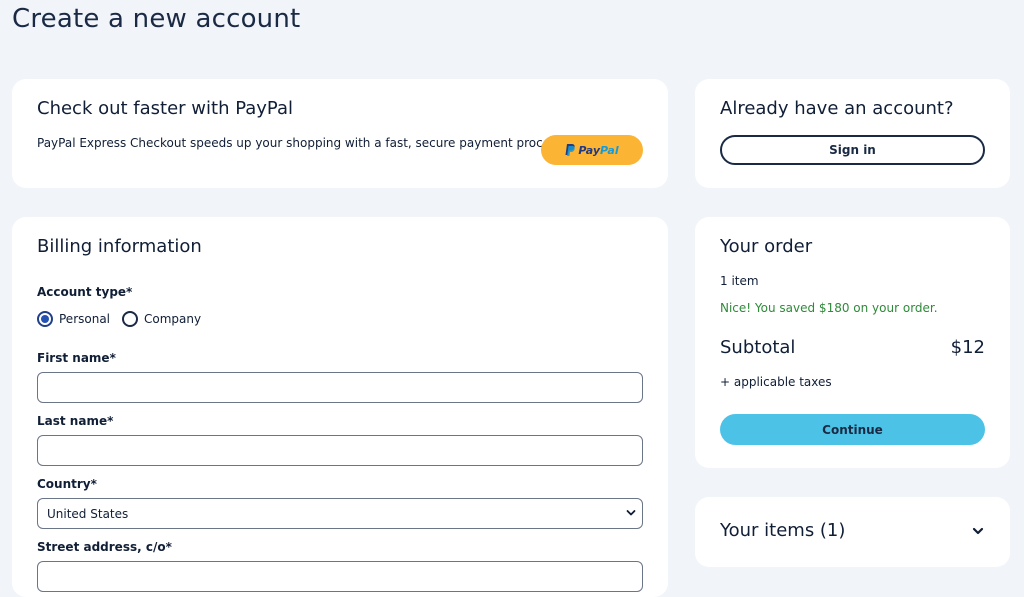 Image resolution: width=1024 pixels, height=597 pixels. I want to click on last-name-label: Last name*, so click(75, 421).